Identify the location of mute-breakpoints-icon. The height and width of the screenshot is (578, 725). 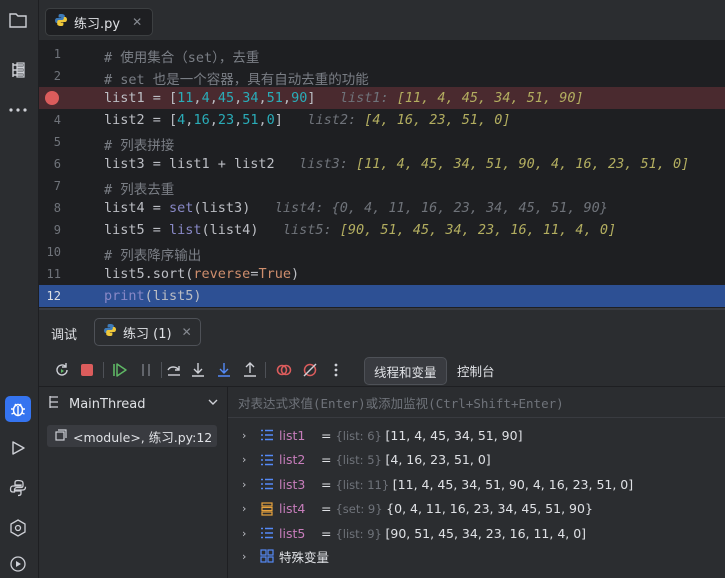
(310, 370).